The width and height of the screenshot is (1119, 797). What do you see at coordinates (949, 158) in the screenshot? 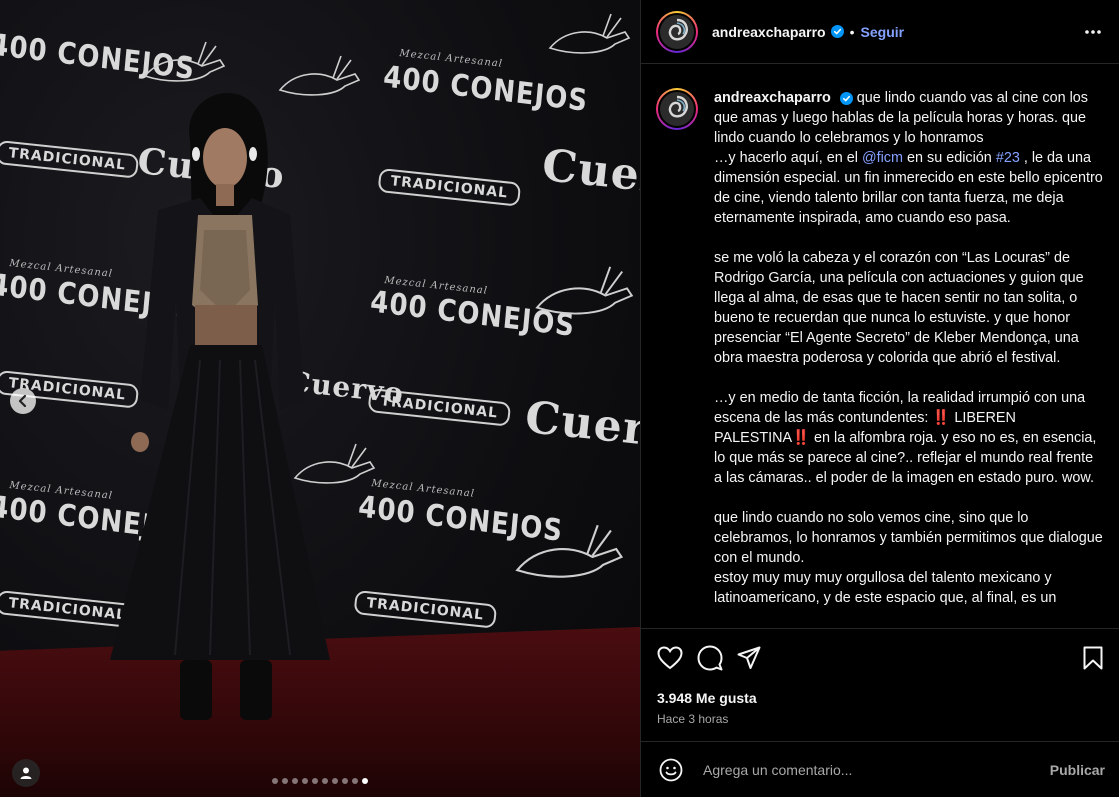
I see `caption-paragraph-1-mid: en su edición` at bounding box center [949, 158].